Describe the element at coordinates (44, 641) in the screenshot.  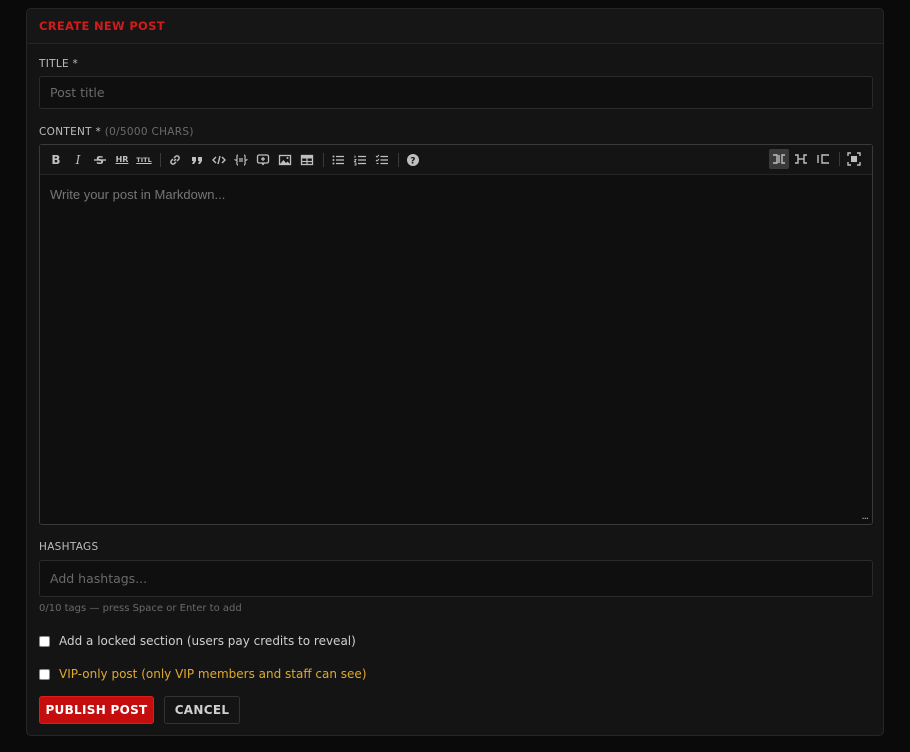
I see `locked-section-checkbox` at that location.